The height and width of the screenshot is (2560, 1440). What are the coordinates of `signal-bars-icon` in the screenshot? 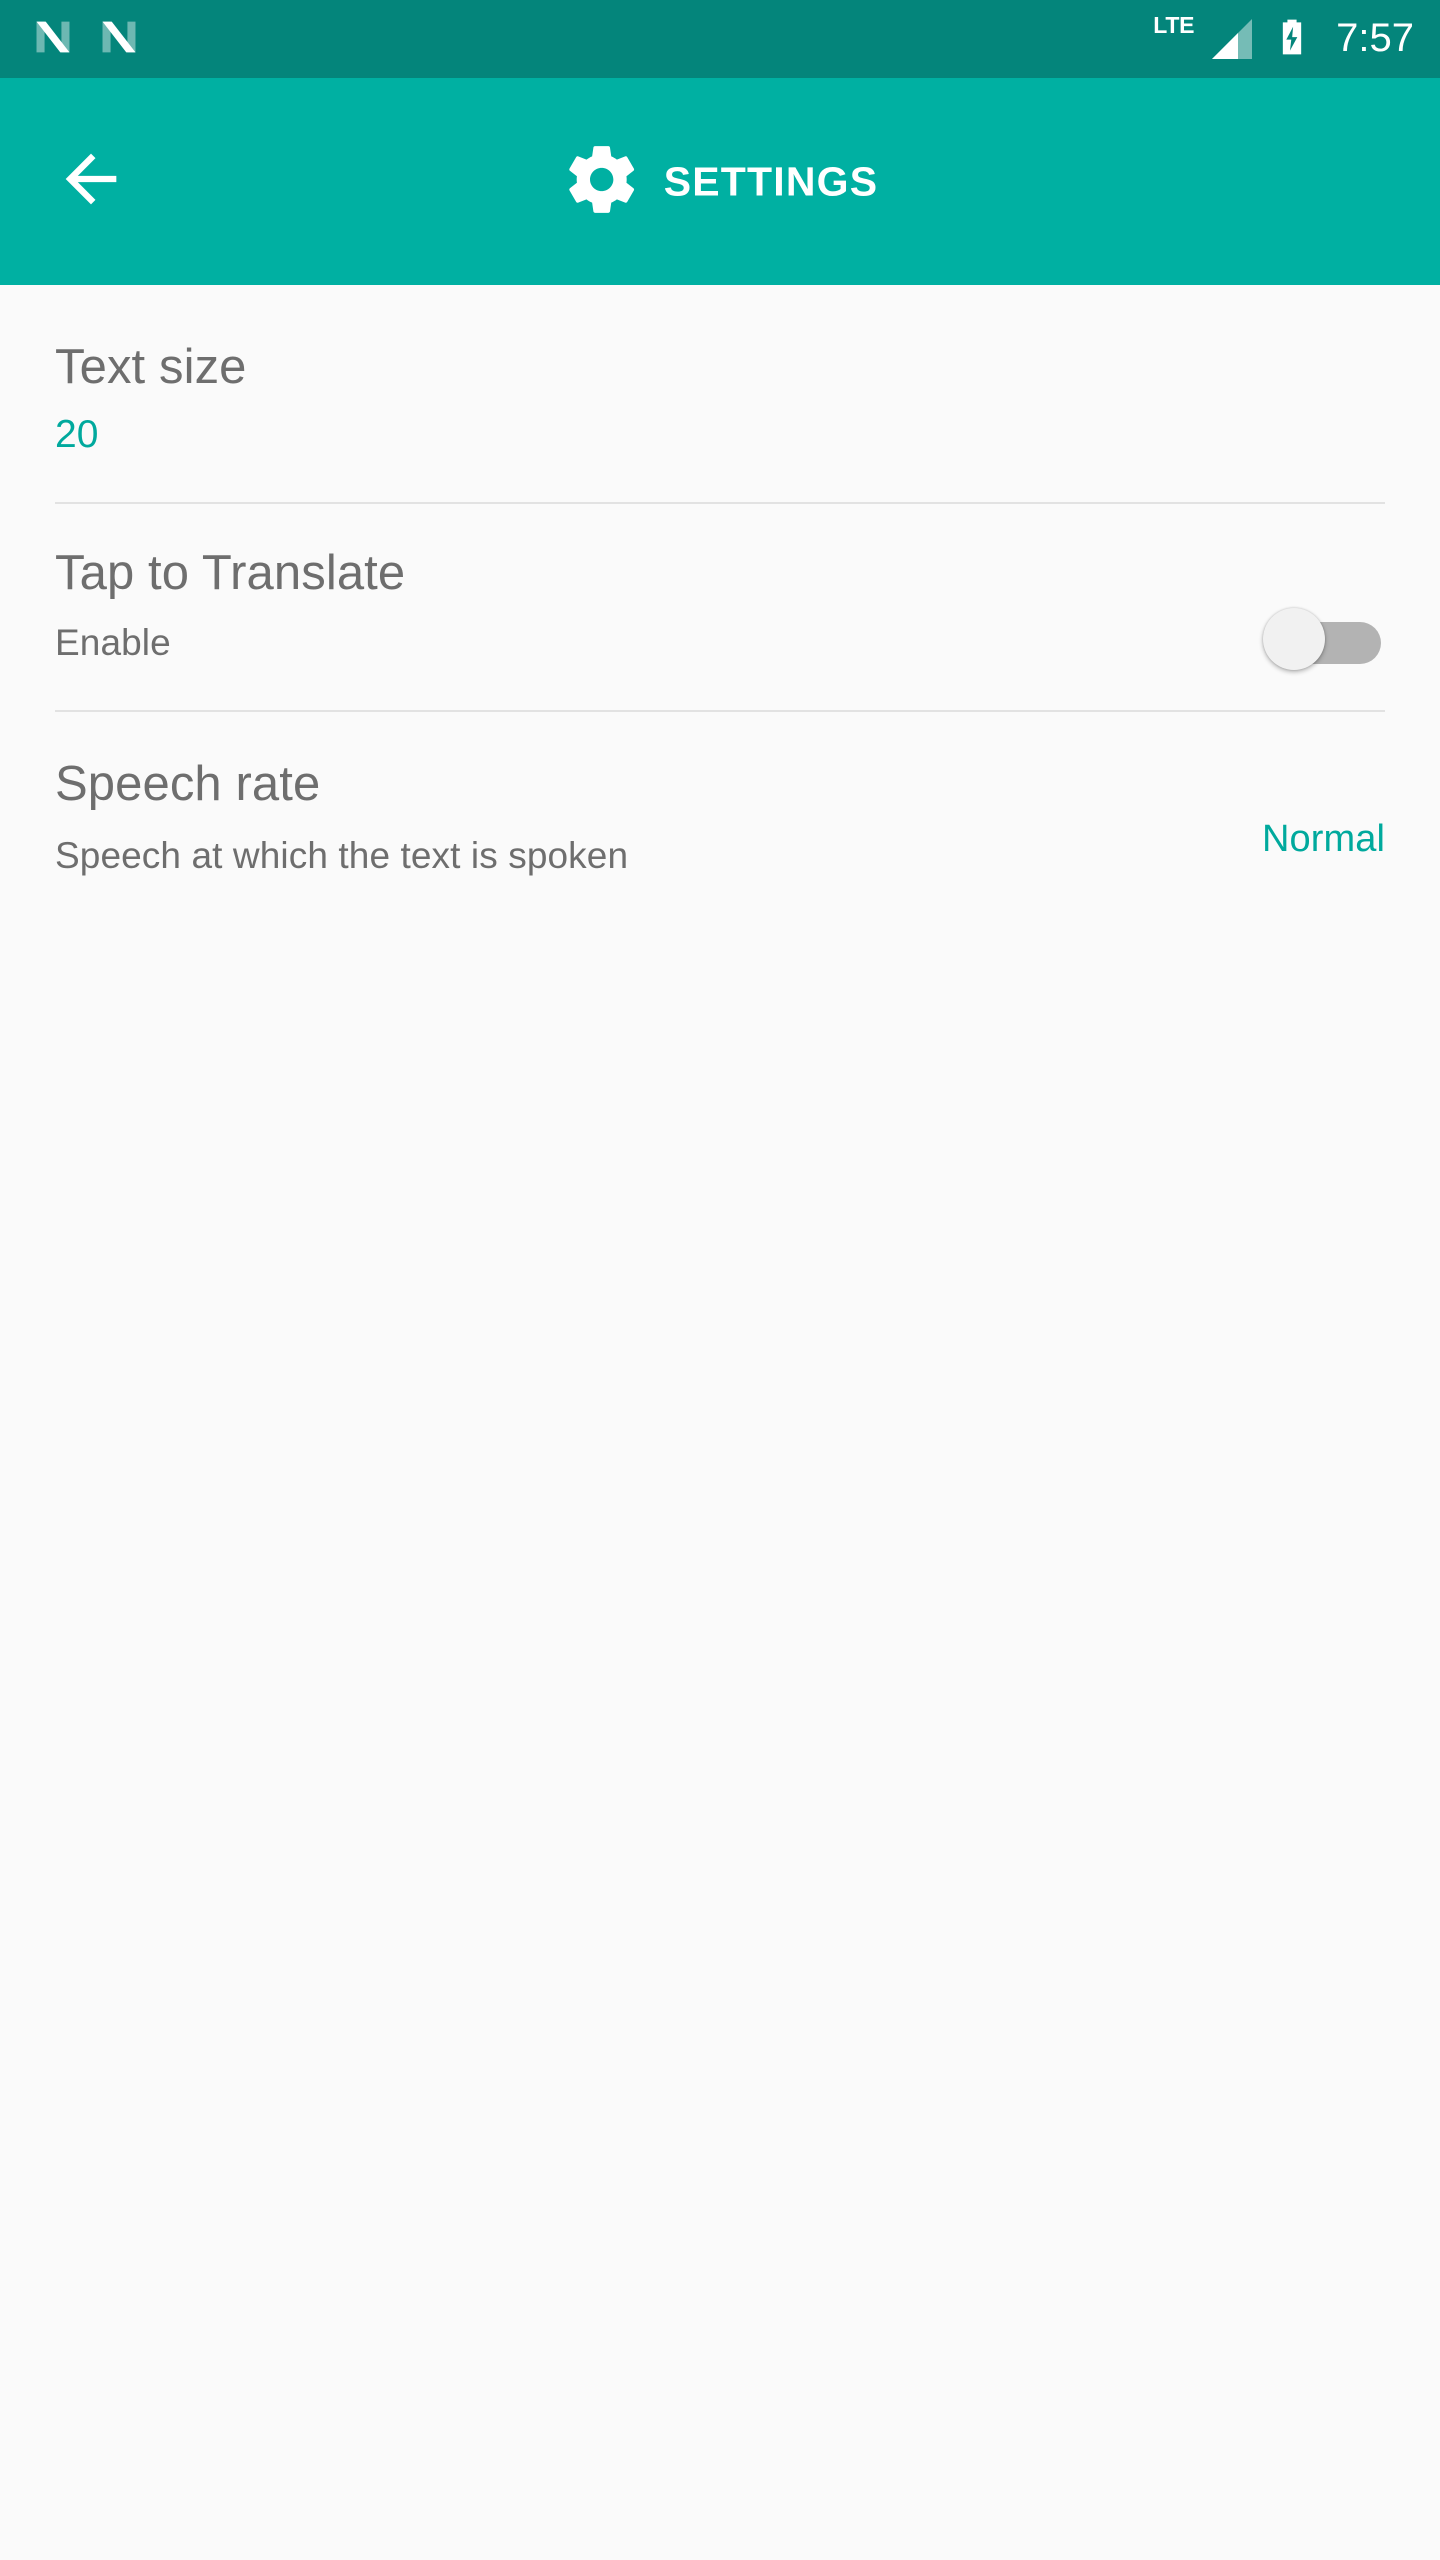 It's located at (1232, 39).